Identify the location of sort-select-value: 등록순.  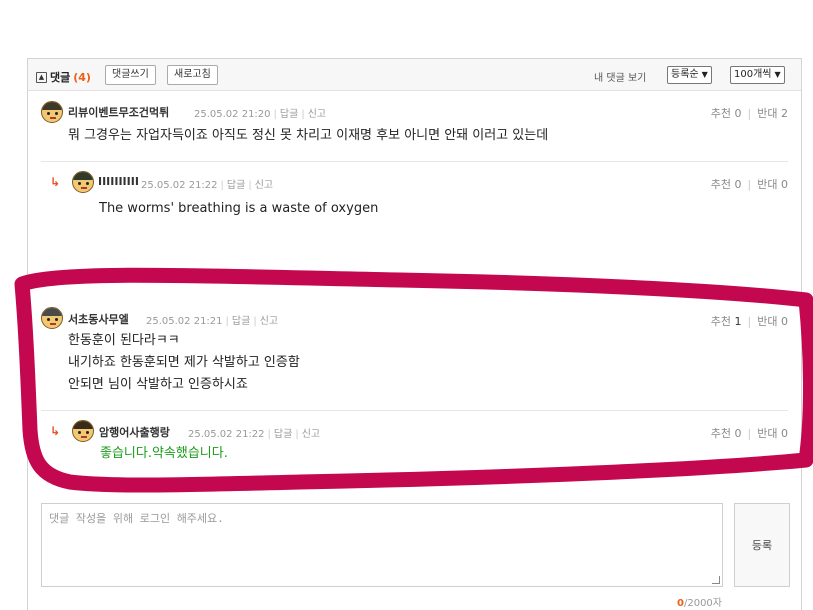
(685, 74).